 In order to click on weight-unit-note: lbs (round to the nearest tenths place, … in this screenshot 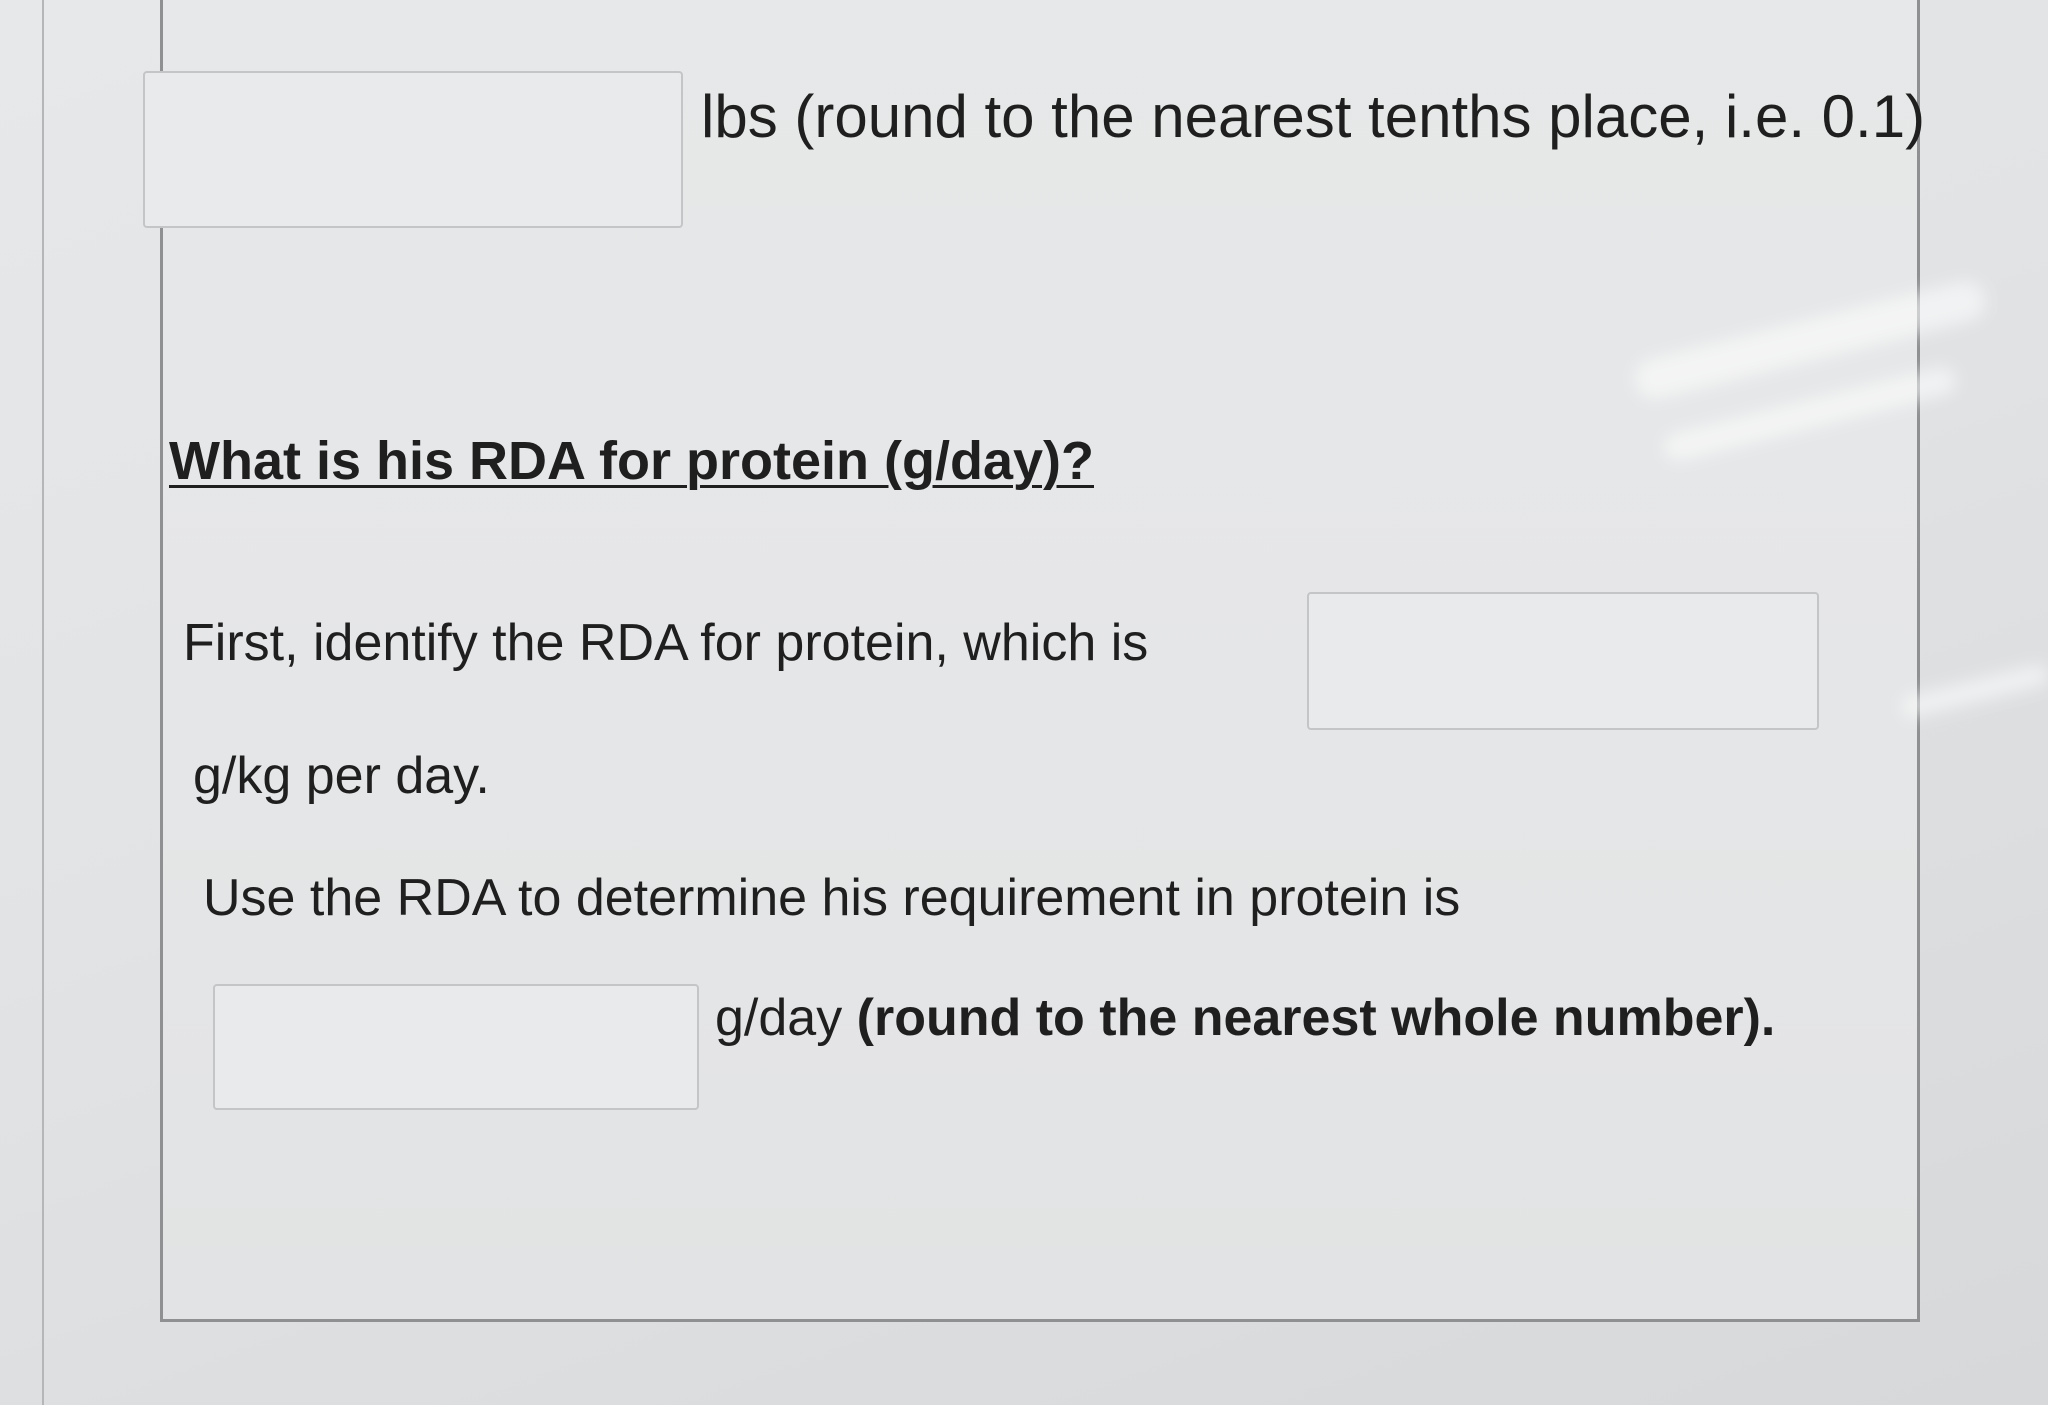, I will do `click(1313, 116)`.